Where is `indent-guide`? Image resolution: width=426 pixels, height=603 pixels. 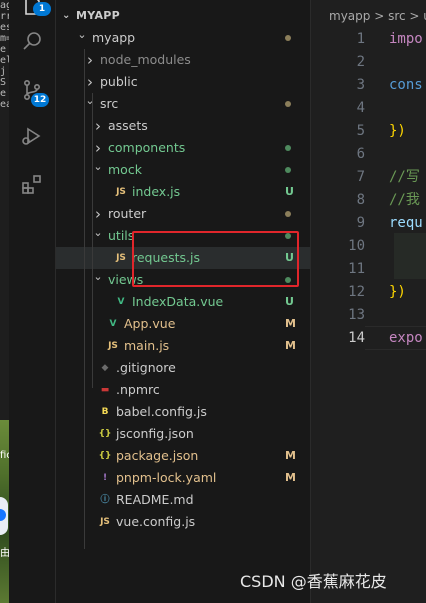
indent-guide is located at coordinates (92, 240).